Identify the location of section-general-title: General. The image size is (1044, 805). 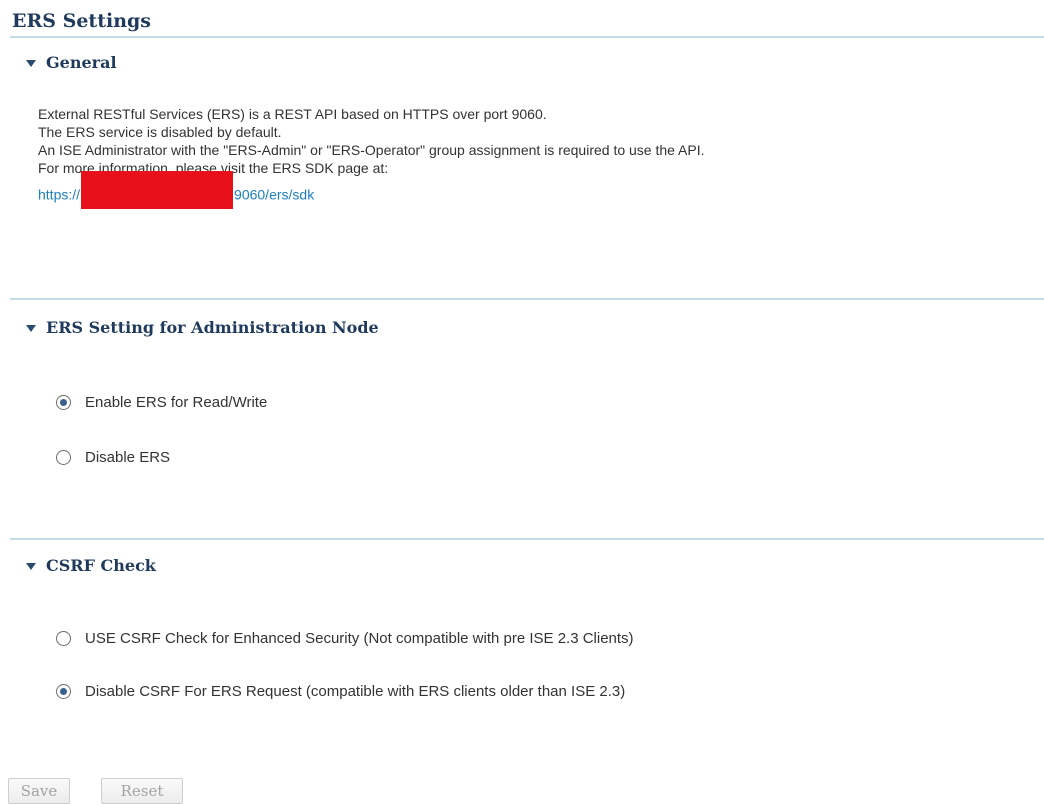
(81, 62).